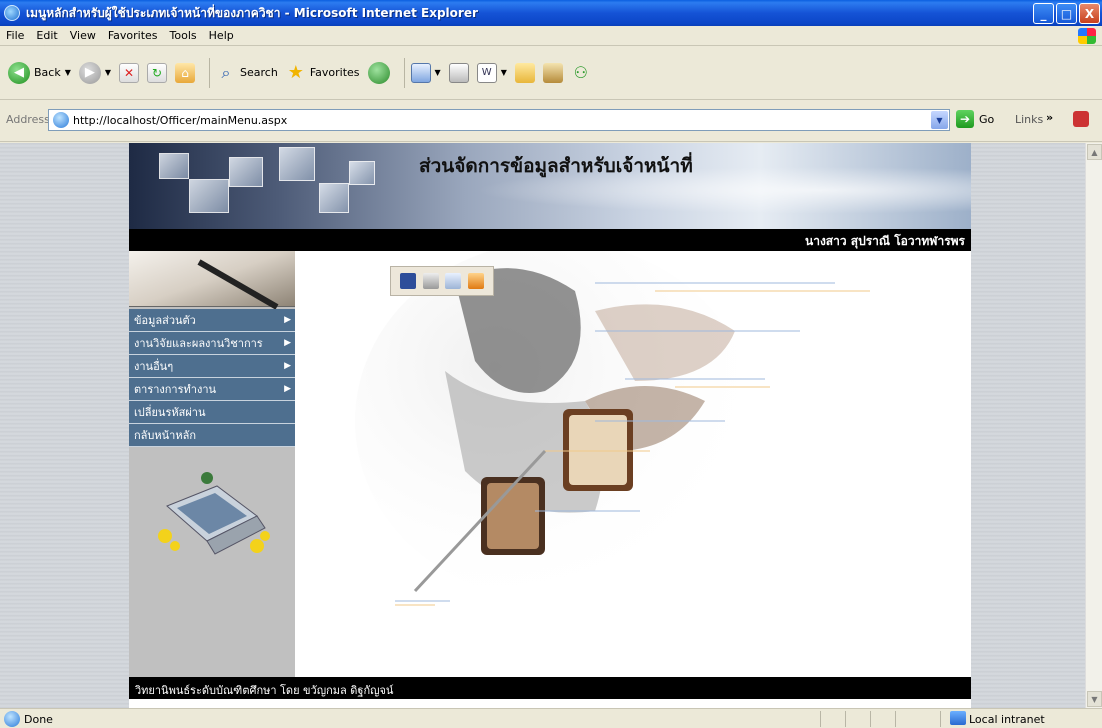 This screenshot has width=1102, height=728. Describe the element at coordinates (975, 119) in the screenshot. I see `go-button: ➔ Go` at that location.